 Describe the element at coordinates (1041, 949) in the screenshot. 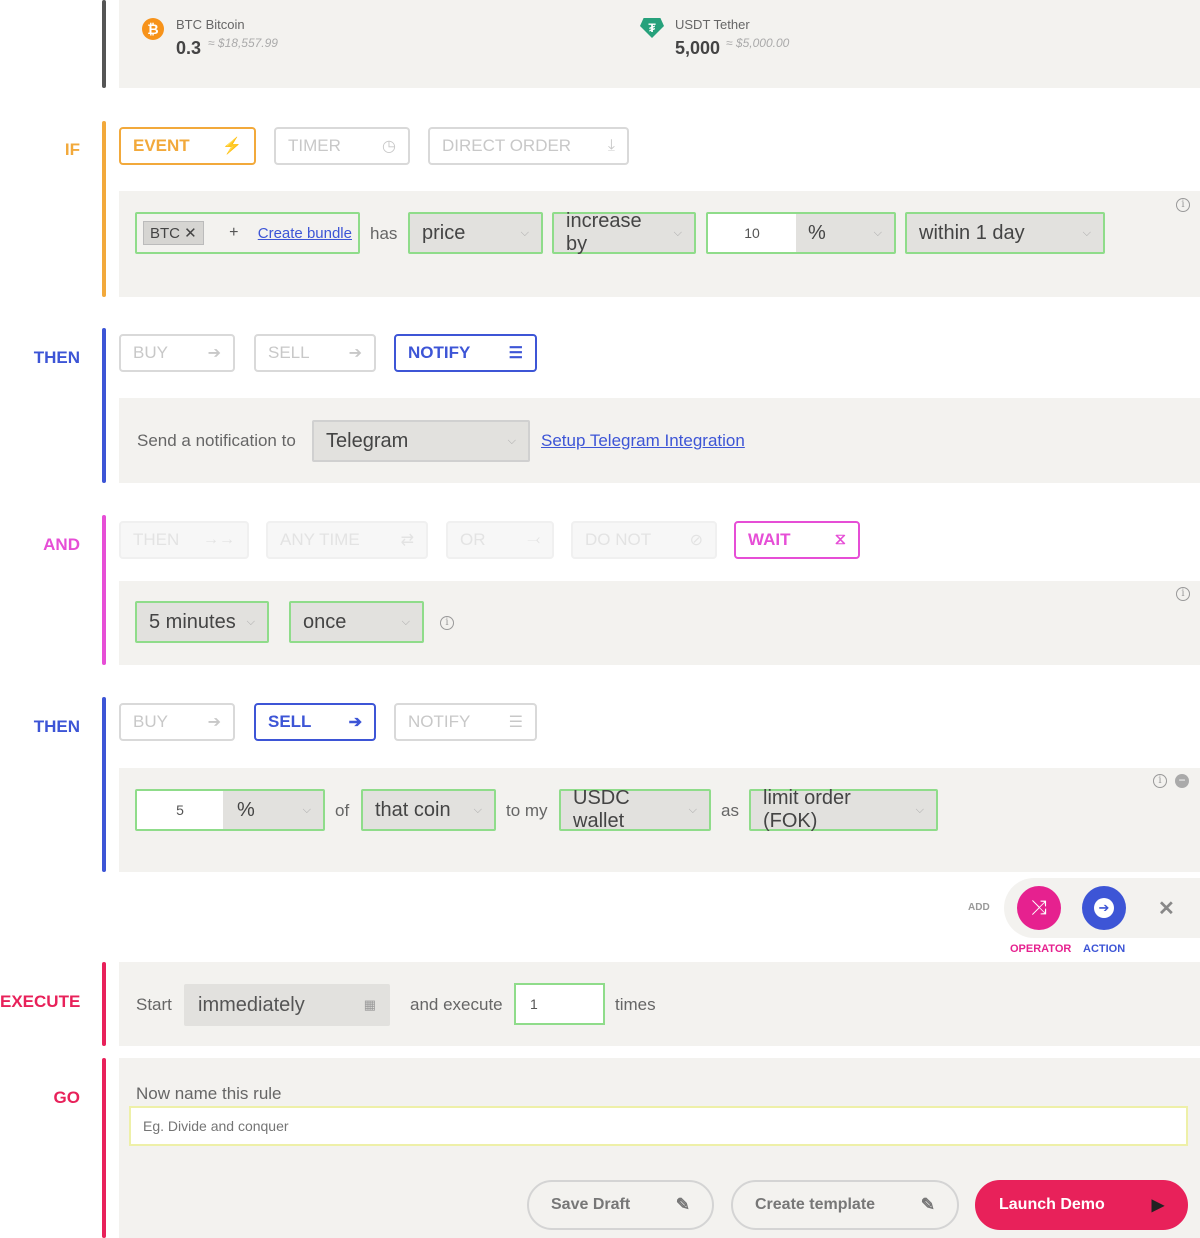

I see `operator-label: OPERATOR` at that location.